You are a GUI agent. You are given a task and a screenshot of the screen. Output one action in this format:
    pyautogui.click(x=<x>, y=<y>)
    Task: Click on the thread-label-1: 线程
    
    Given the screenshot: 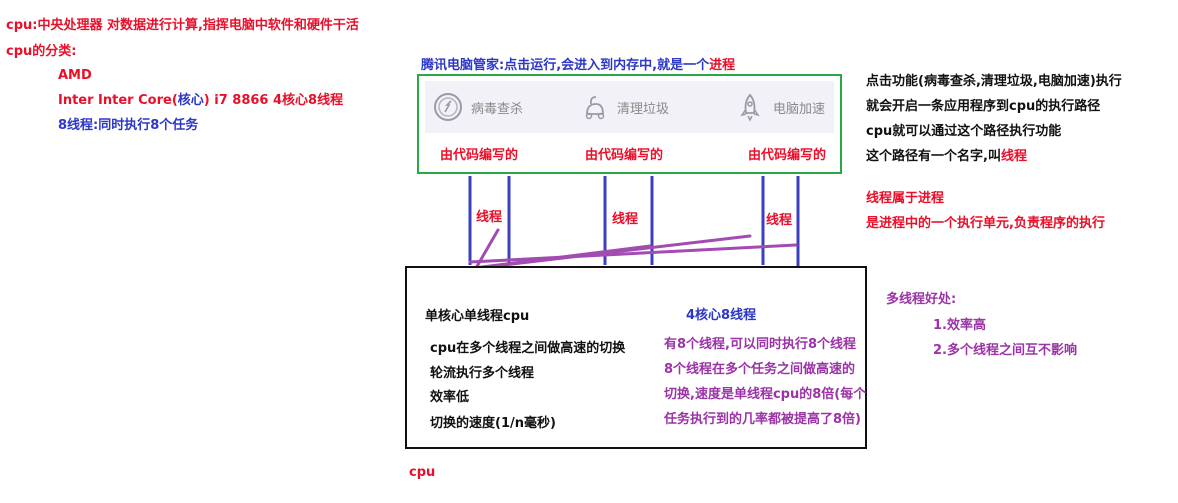 What is the action you would take?
    pyautogui.click(x=489, y=217)
    